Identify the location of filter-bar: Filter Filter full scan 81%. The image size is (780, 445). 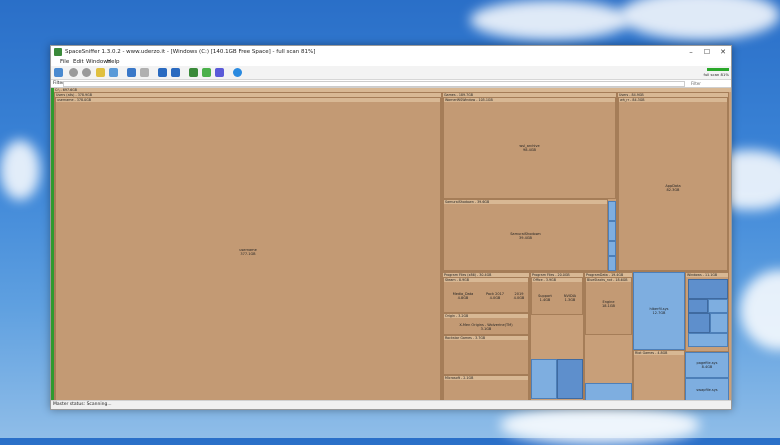
(391, 78).